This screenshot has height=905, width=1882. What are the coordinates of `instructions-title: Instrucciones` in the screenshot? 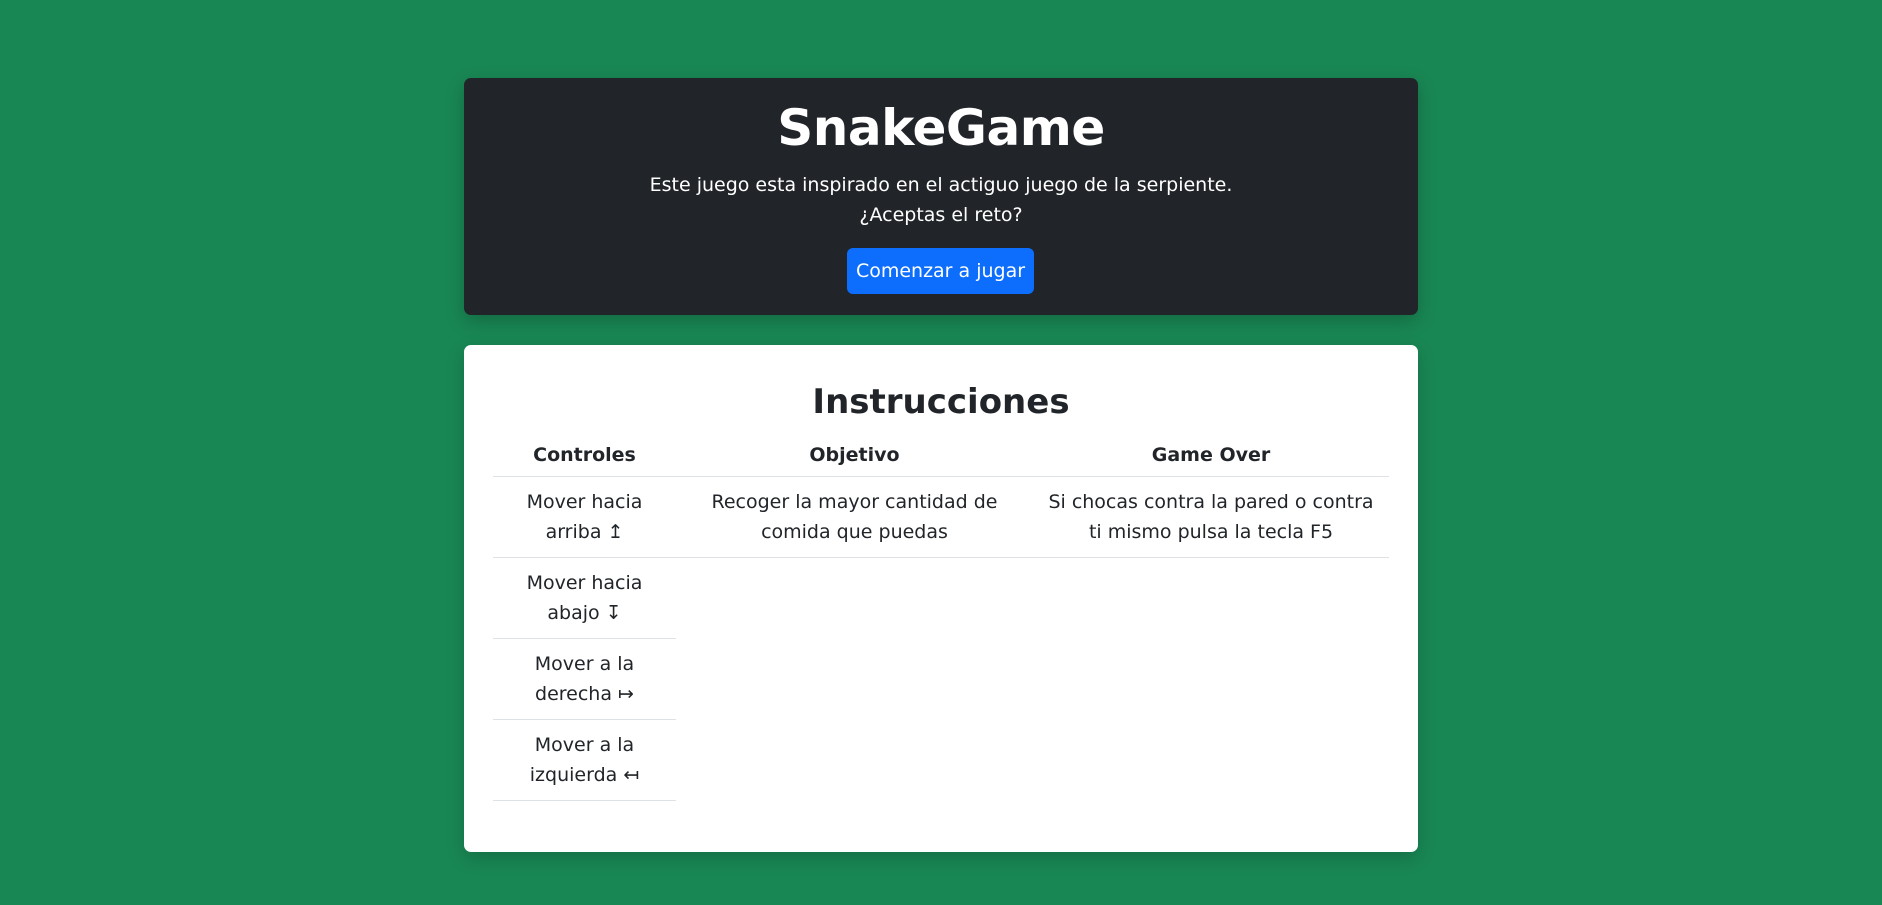 It's located at (941, 402).